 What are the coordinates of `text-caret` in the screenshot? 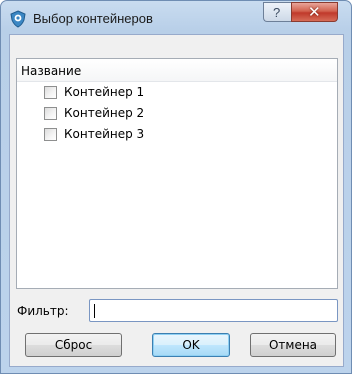 It's located at (94, 311).